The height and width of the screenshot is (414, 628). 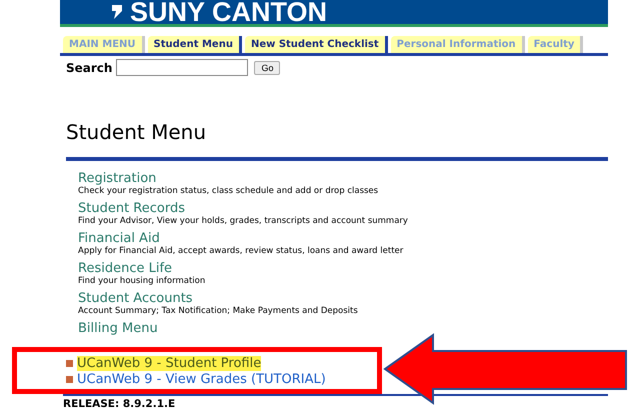 I want to click on menu-description: Find your Advisor, View your holds, grades, transcripts and account summary, so click(x=243, y=221).